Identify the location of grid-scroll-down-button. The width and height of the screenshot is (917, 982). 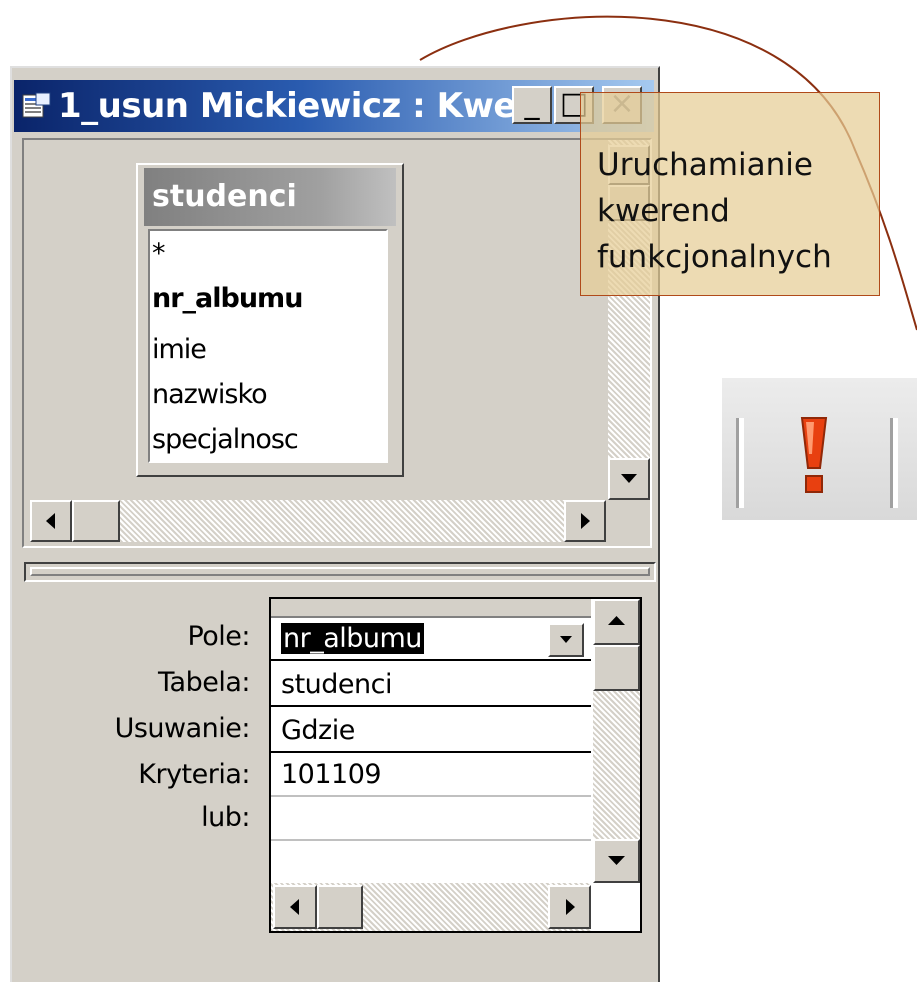
(616, 861).